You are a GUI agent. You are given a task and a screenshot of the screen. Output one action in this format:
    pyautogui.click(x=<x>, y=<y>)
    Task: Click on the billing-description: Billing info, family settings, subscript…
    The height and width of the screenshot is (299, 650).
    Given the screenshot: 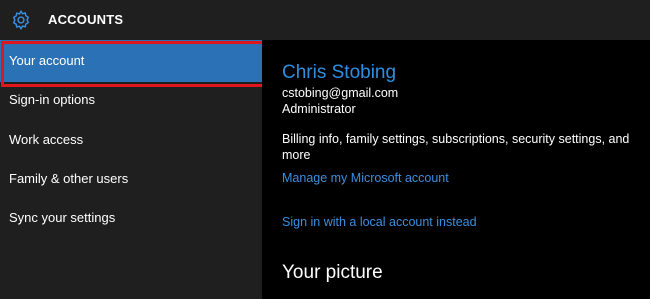 What is the action you would take?
    pyautogui.click(x=456, y=147)
    